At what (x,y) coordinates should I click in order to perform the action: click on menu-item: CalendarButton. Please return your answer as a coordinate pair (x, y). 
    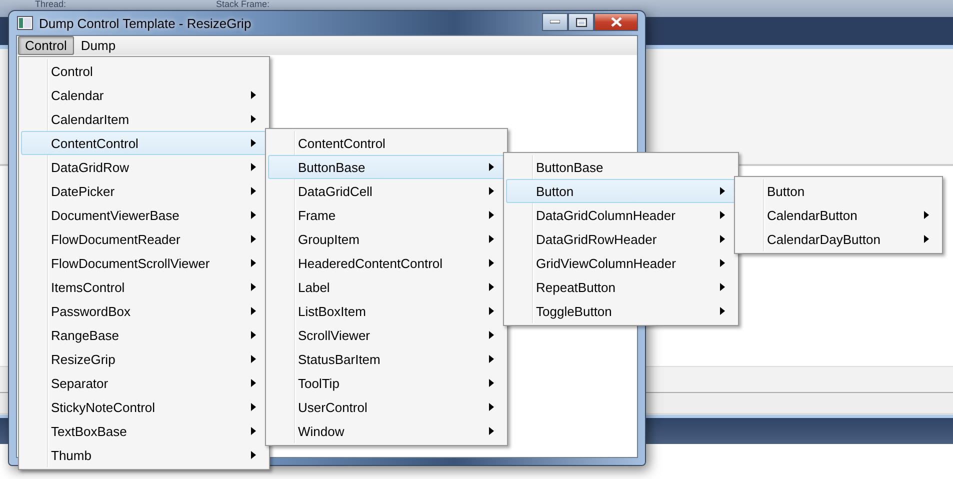
    Looking at the image, I should click on (838, 215).